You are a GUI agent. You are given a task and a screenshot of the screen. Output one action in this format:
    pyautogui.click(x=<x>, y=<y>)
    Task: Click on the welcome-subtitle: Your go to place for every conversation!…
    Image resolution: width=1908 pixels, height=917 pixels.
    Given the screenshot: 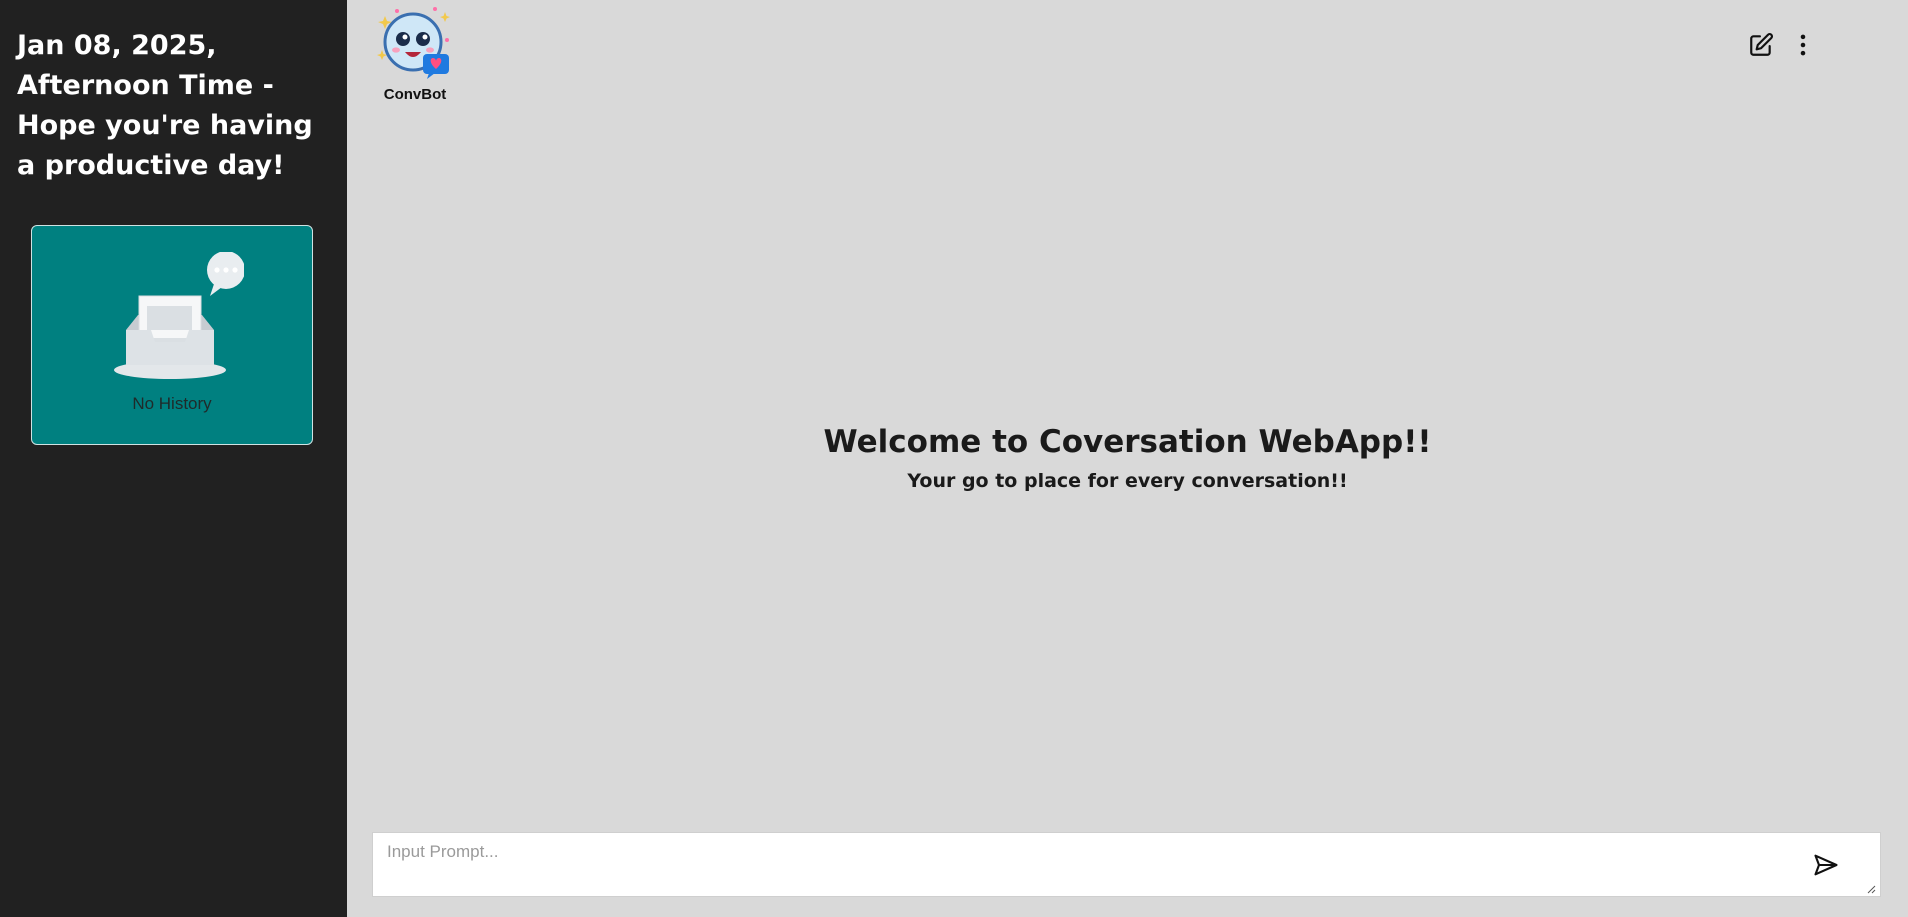 What is the action you would take?
    pyautogui.click(x=1127, y=481)
    